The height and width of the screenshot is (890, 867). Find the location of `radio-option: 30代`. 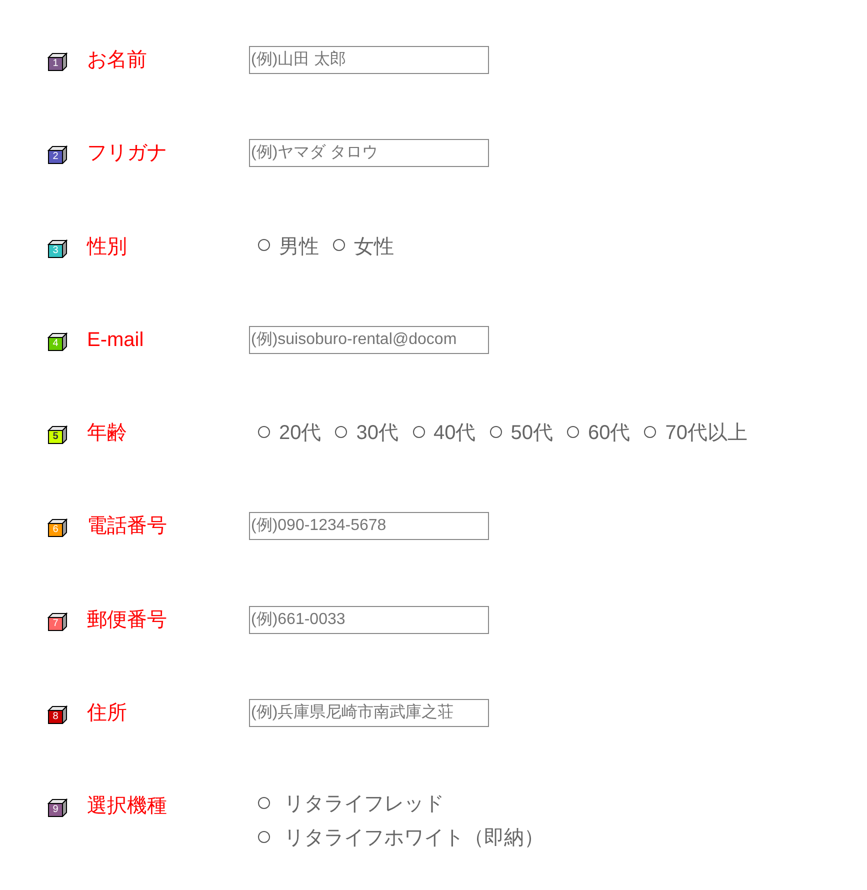

radio-option: 30代 is located at coordinates (366, 433).